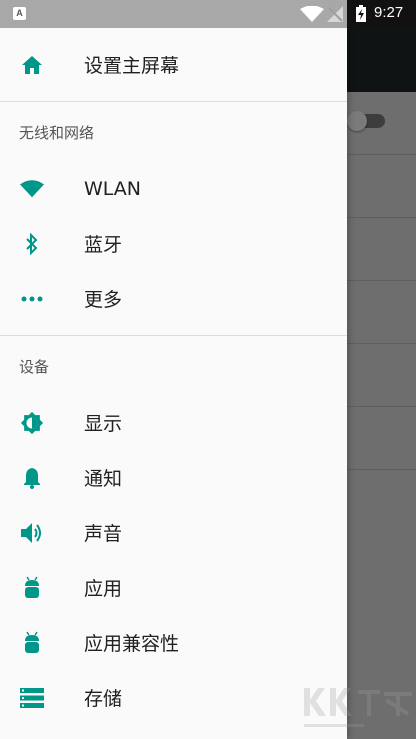 Image resolution: width=416 pixels, height=739 pixels. I want to click on drawer-item-more: 更多, so click(173, 298).